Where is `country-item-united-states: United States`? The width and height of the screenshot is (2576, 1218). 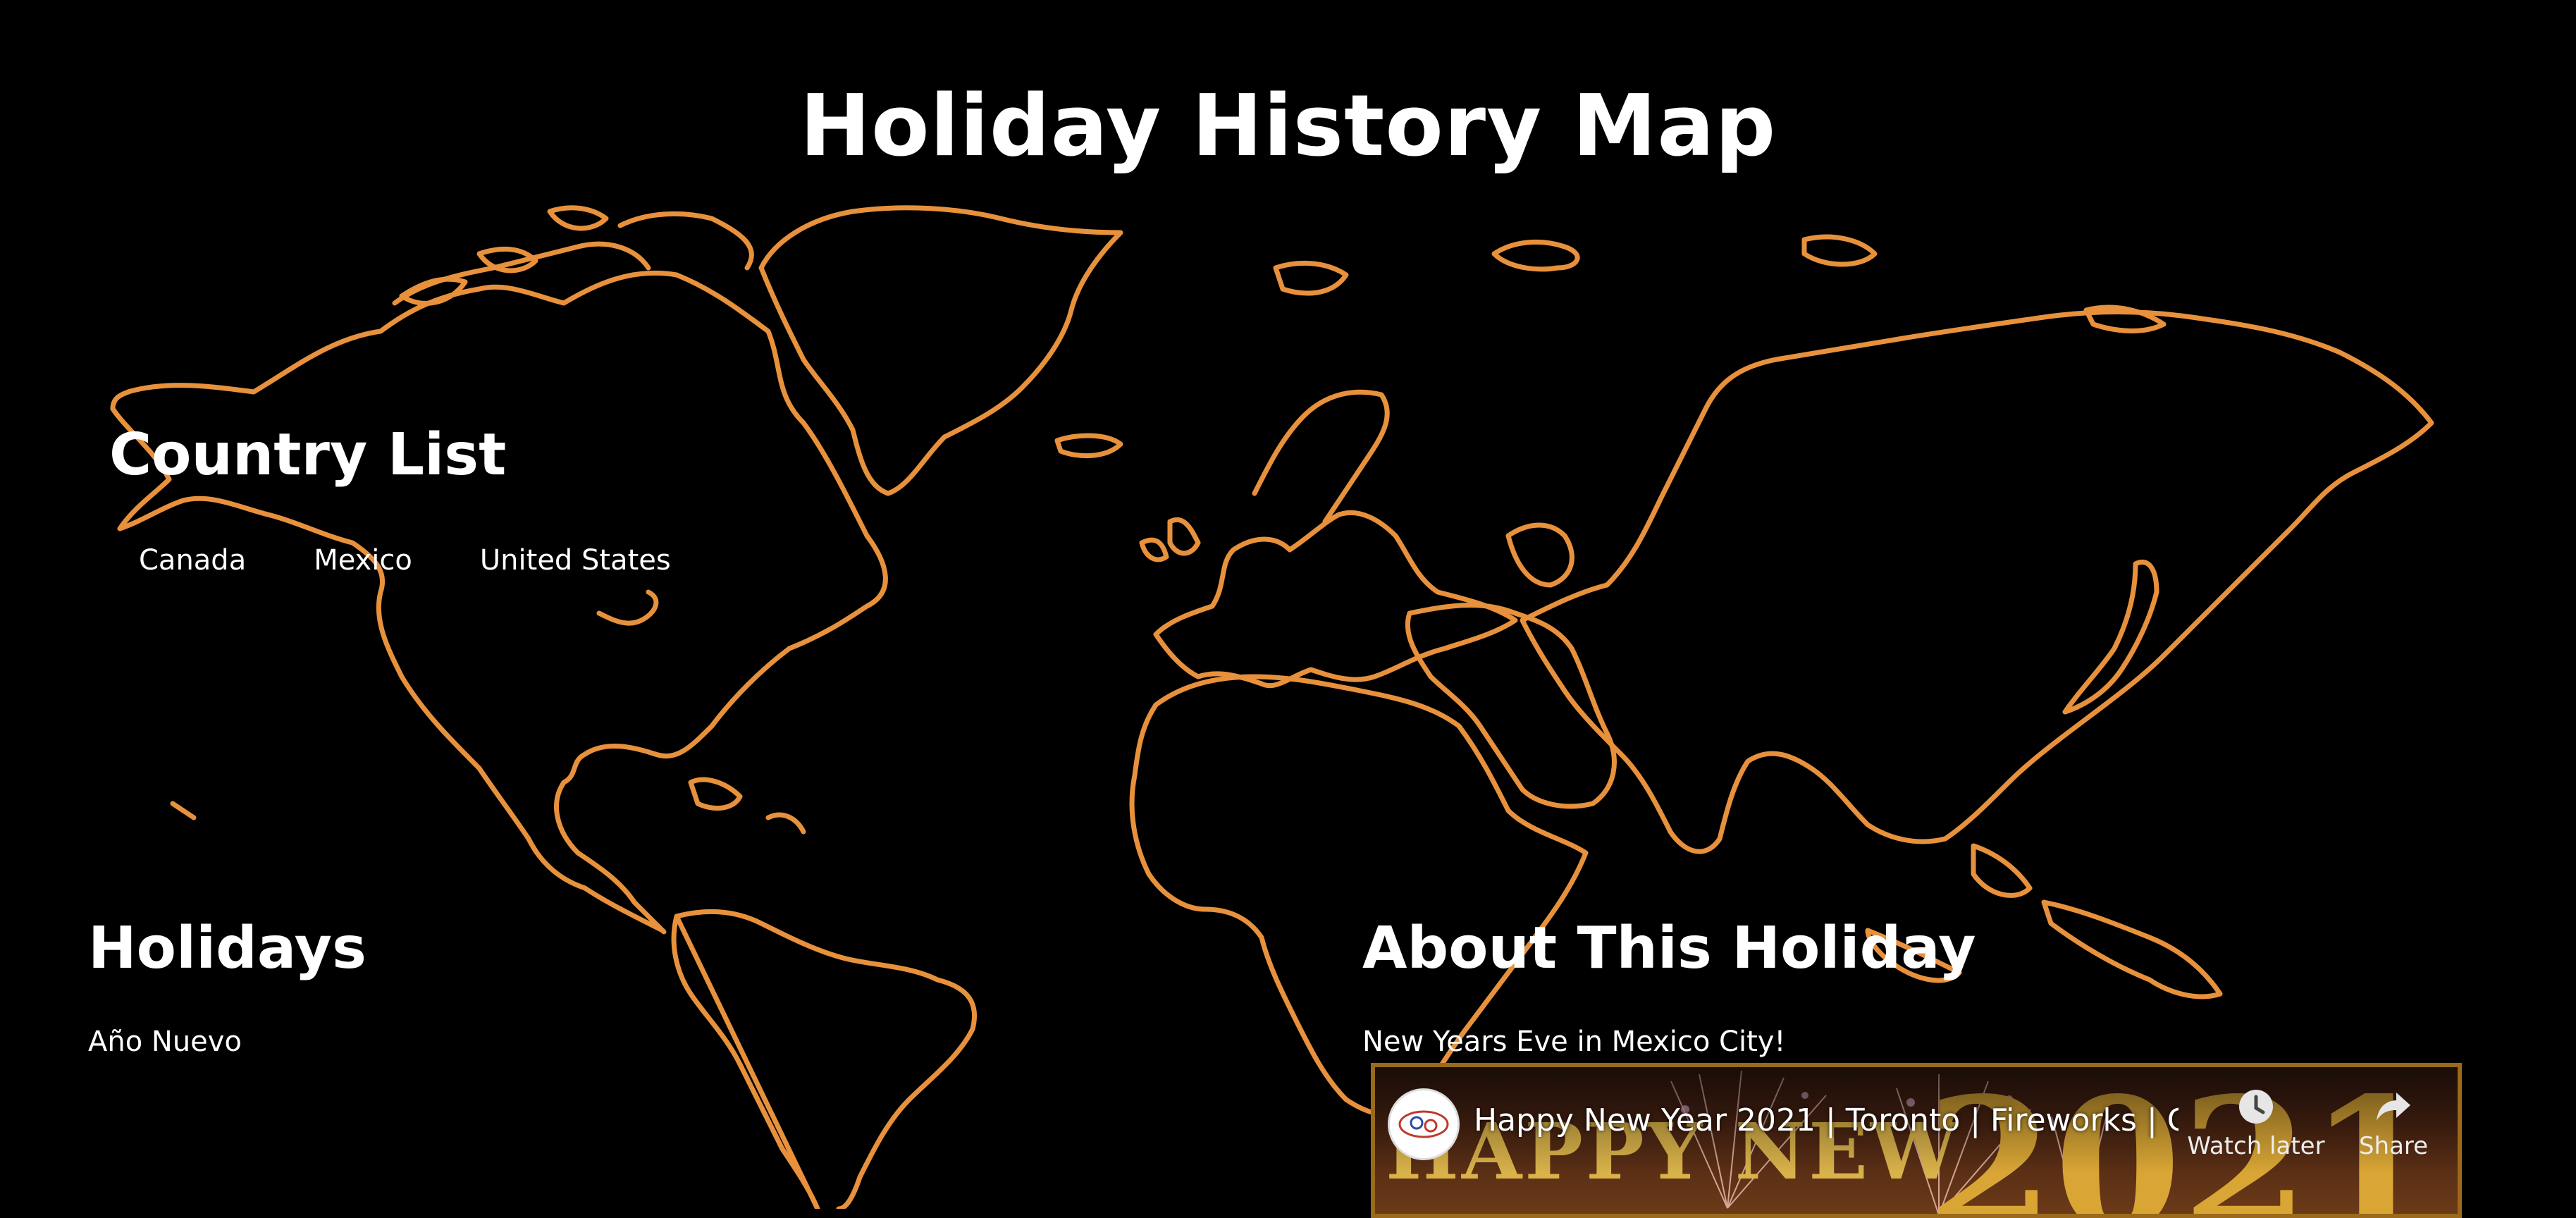 country-item-united-states: United States is located at coordinates (575, 560).